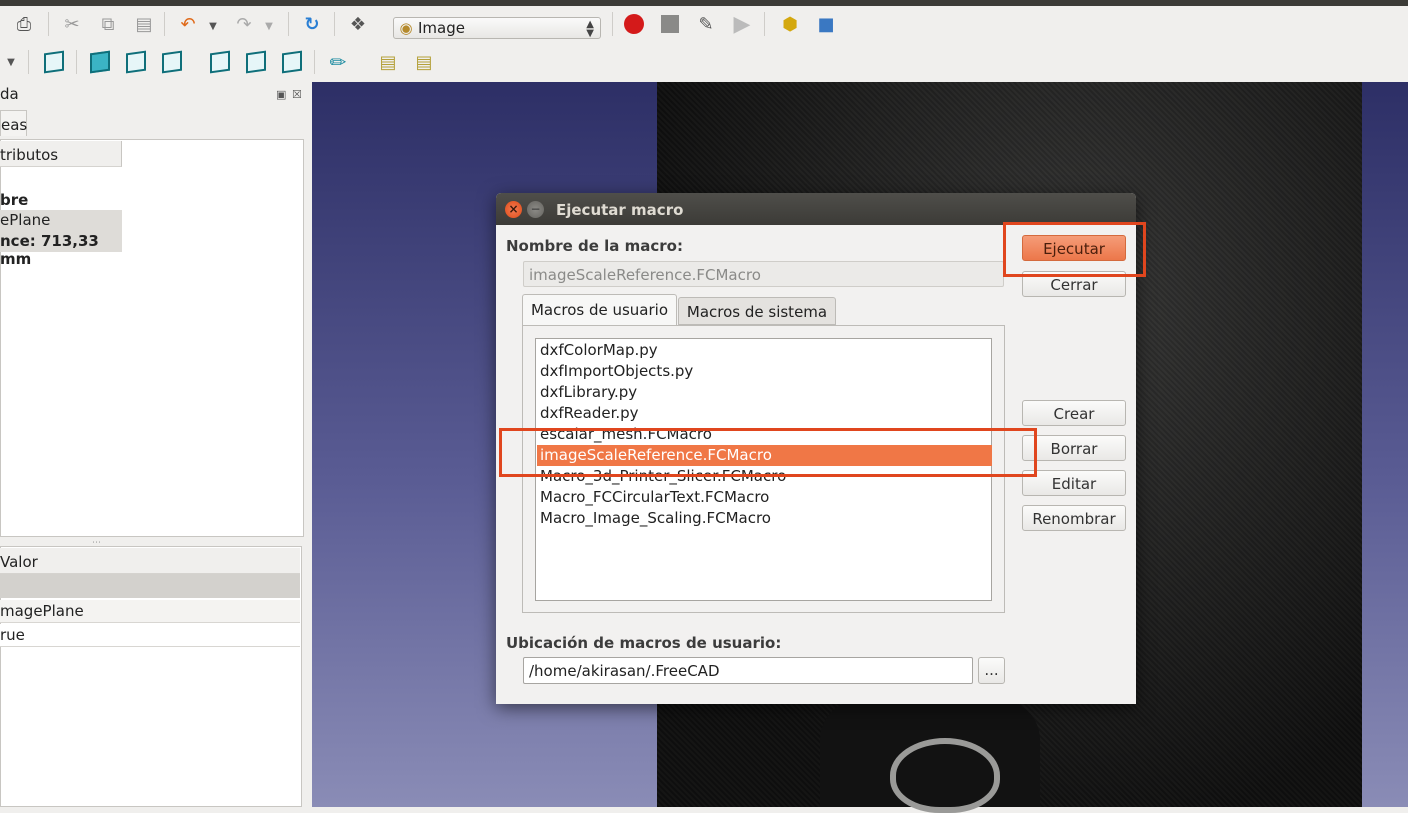 The image size is (1408, 813). What do you see at coordinates (497, 28) in the screenshot?
I see `workbench-selector: ◉ Image ▲ ▼` at bounding box center [497, 28].